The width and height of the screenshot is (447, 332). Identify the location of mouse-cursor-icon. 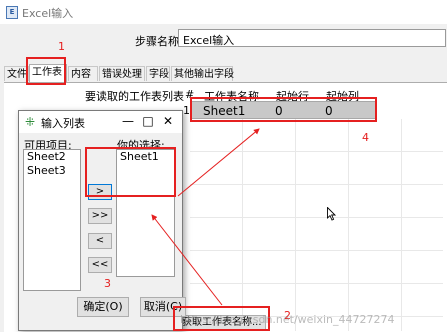
(332, 214).